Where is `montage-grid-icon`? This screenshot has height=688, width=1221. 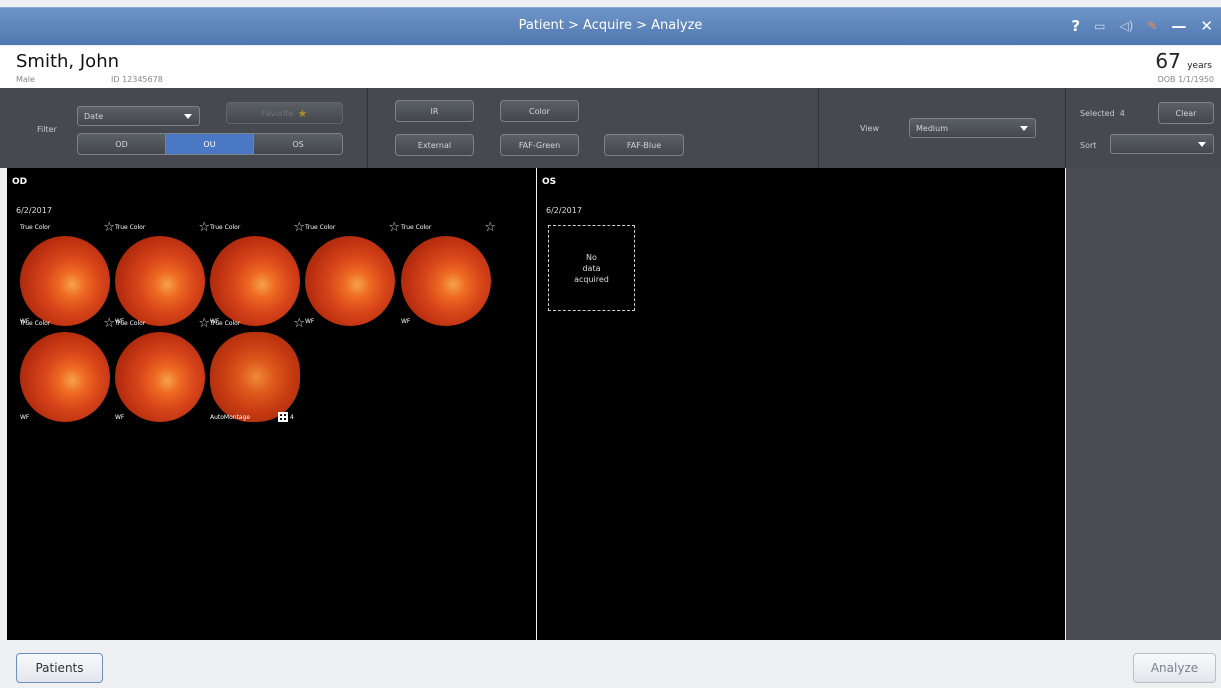
montage-grid-icon is located at coordinates (283, 417).